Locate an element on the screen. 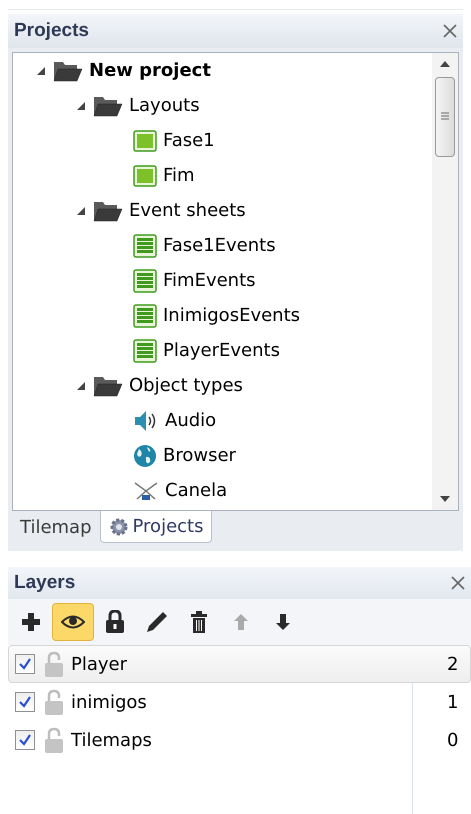  layer-name: inimigos is located at coordinates (109, 702).